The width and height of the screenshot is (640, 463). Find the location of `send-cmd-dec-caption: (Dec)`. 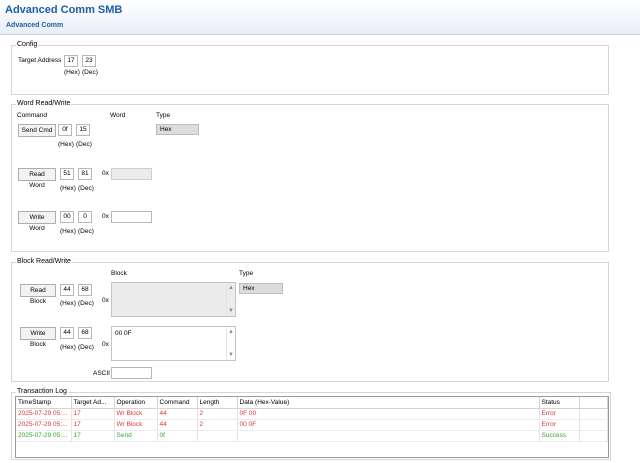

send-cmd-dec-caption: (Dec) is located at coordinates (84, 144).